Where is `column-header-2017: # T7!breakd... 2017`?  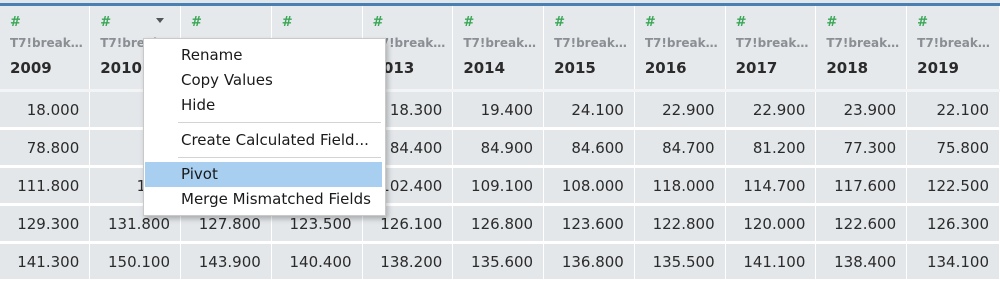
column-header-2017: # T7!breakd... 2017 is located at coordinates (771, 48).